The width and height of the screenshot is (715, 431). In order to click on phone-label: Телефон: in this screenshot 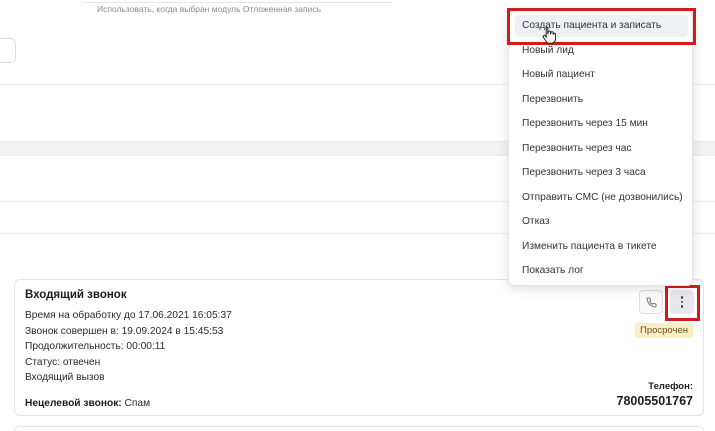, I will do `click(670, 386)`.